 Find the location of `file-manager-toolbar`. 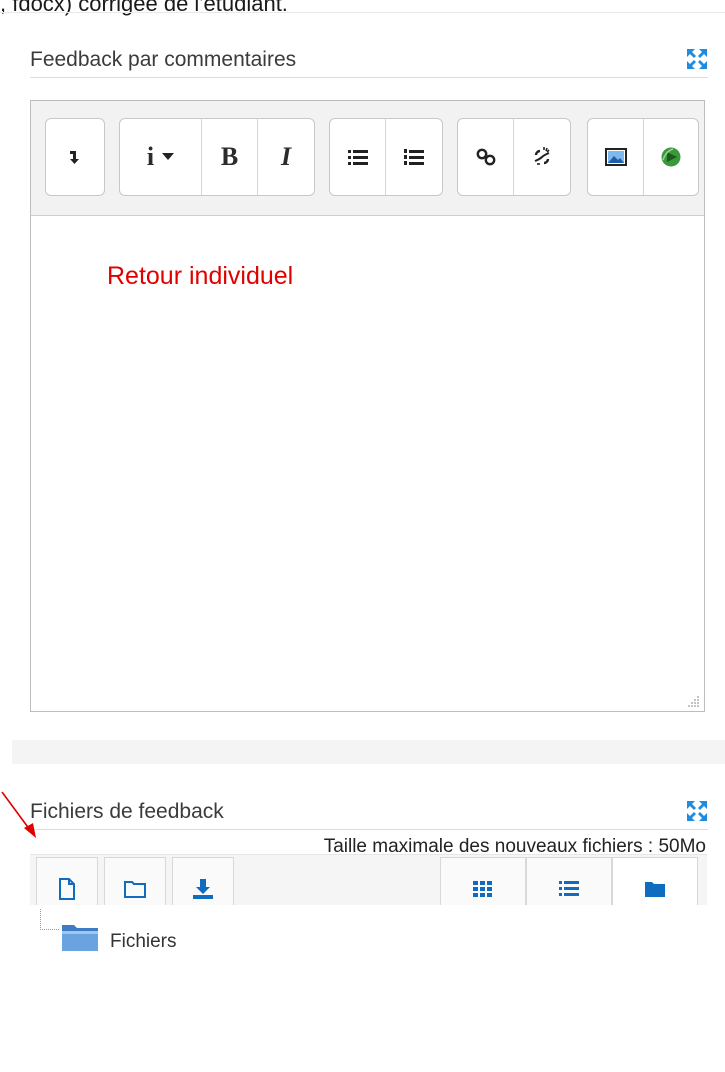

file-manager-toolbar is located at coordinates (368, 887).